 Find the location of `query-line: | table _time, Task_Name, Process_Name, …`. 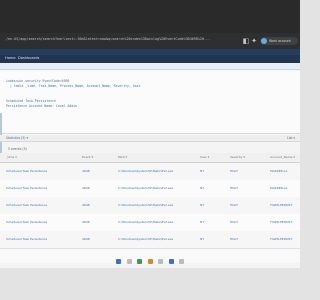

query-line: | table _time, Task_Name, Process_Name, … is located at coordinates (75, 86).